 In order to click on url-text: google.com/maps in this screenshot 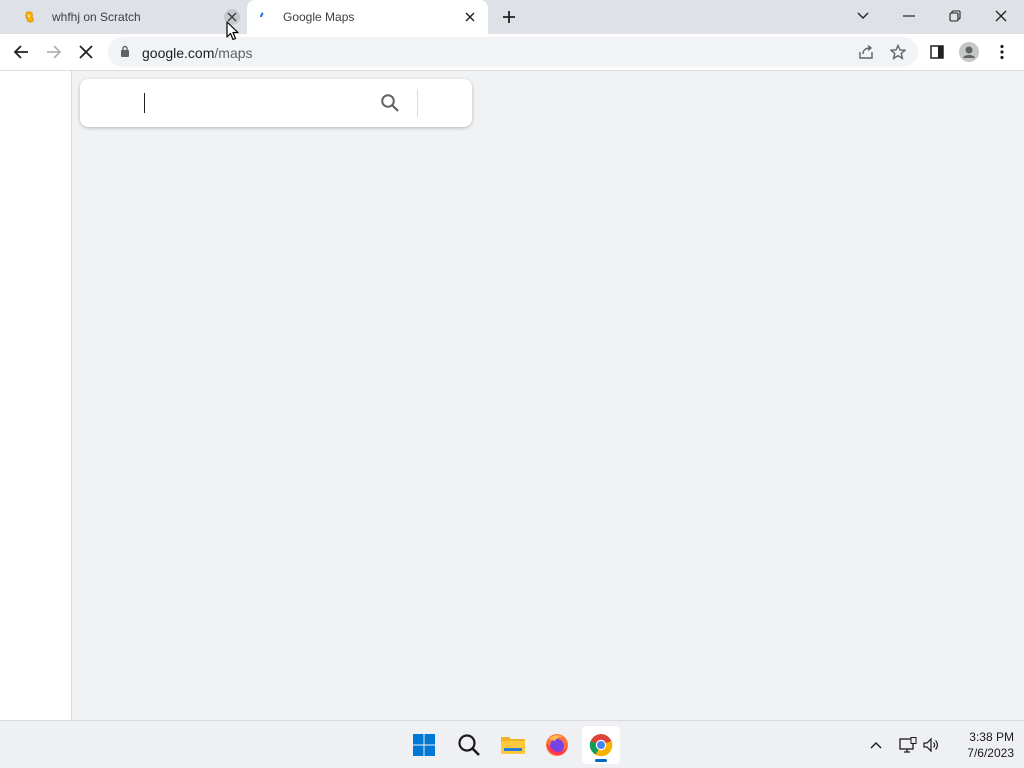, I will do `click(197, 53)`.